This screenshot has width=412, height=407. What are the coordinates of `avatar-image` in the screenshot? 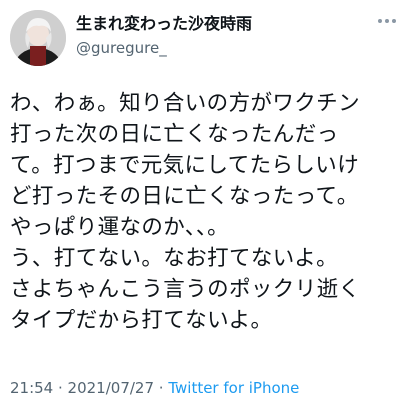 It's located at (38, 38).